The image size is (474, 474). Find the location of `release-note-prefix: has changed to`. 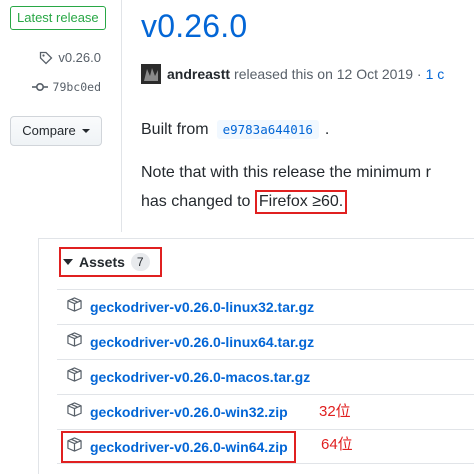

release-note-prefix: has changed to is located at coordinates (196, 201).